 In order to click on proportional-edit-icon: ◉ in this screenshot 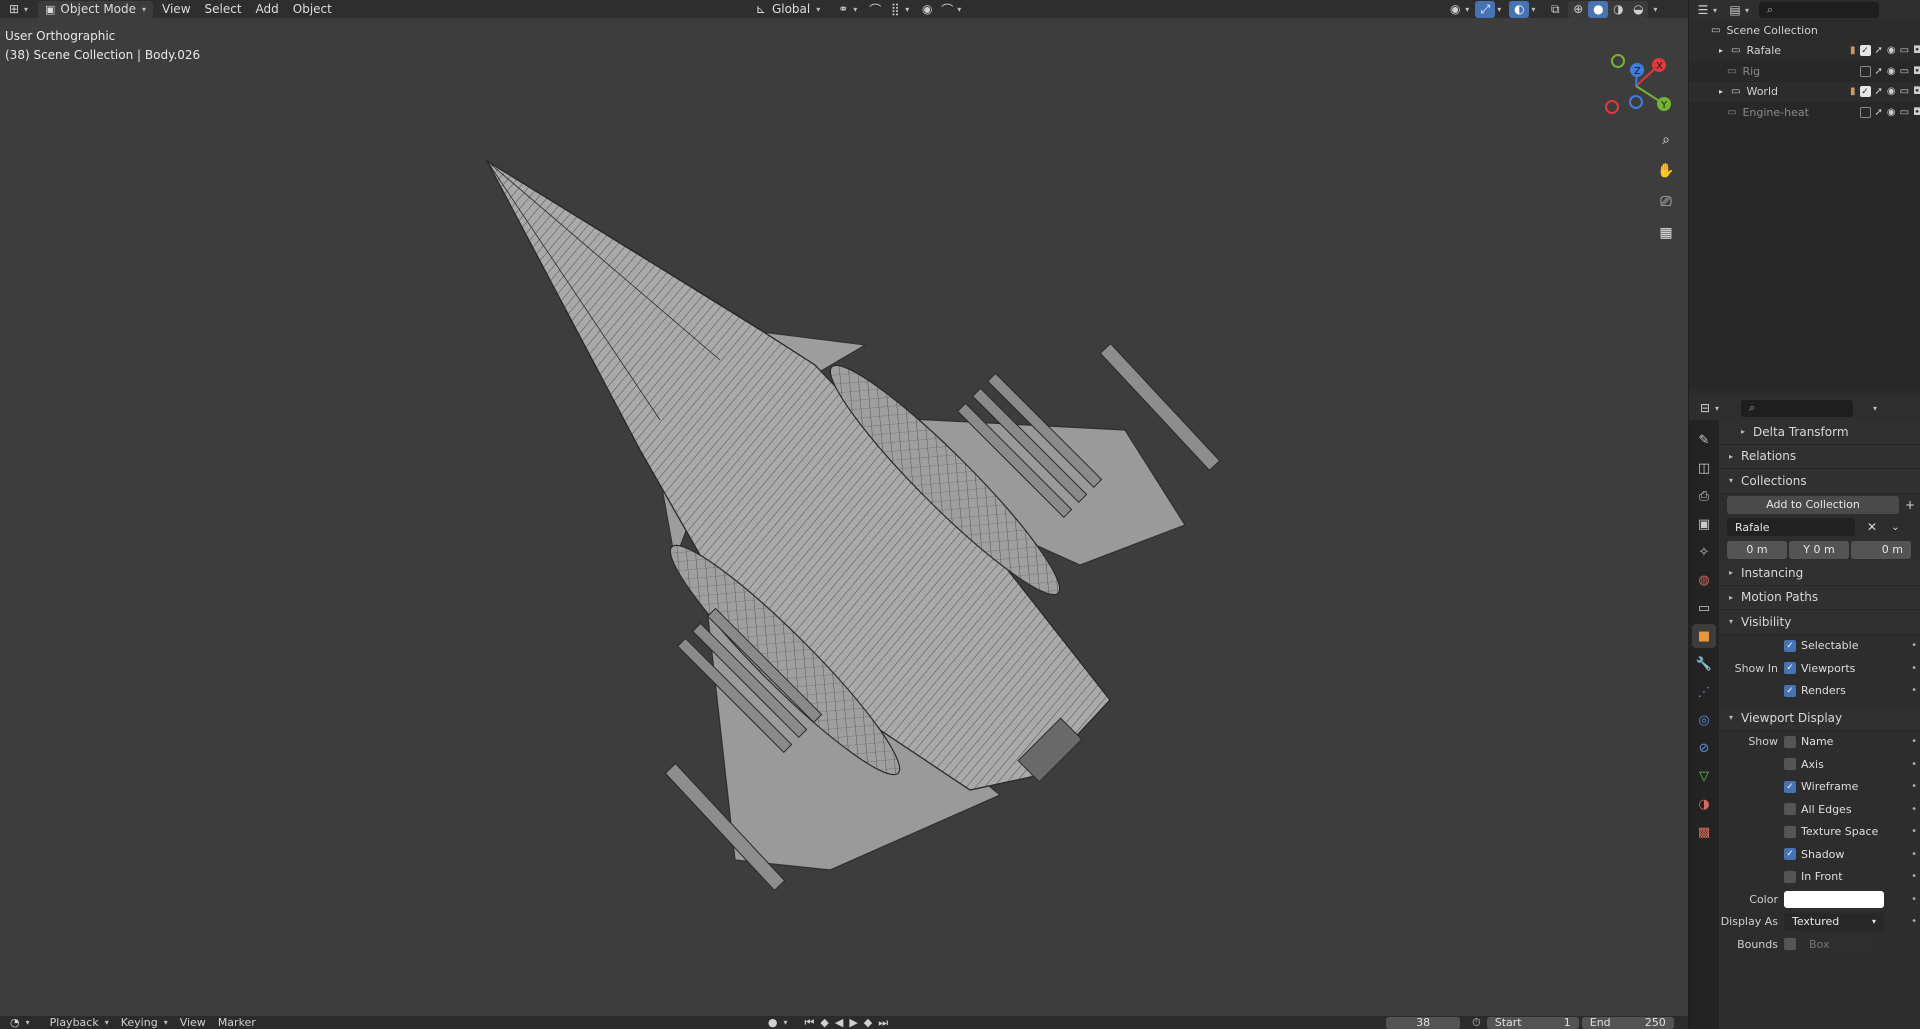, I will do `click(927, 9)`.